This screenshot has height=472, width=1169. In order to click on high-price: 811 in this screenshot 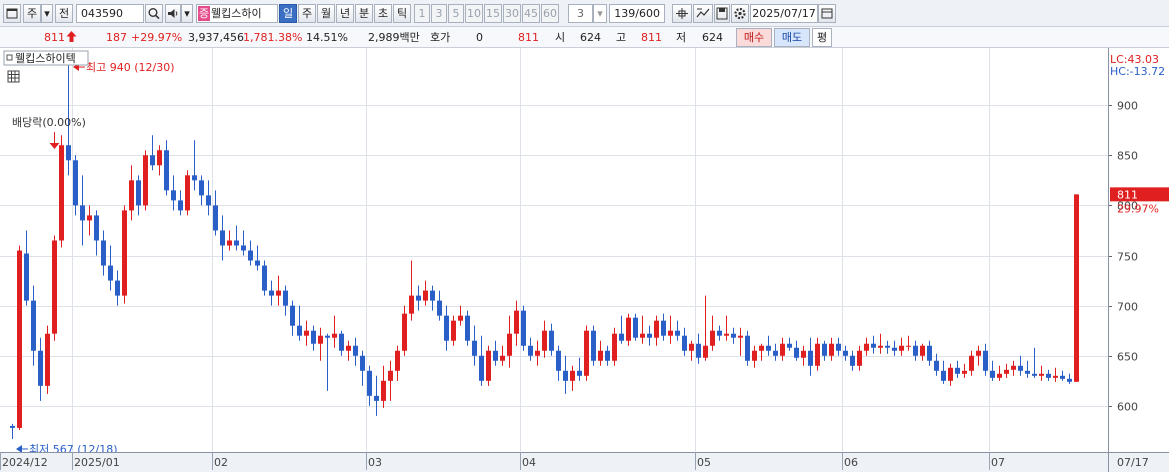, I will do `click(651, 37)`.